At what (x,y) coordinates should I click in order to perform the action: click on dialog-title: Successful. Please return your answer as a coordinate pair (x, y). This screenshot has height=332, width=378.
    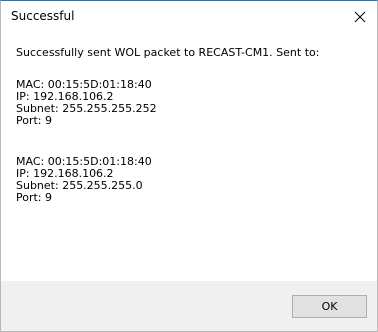
    Looking at the image, I should click on (43, 16).